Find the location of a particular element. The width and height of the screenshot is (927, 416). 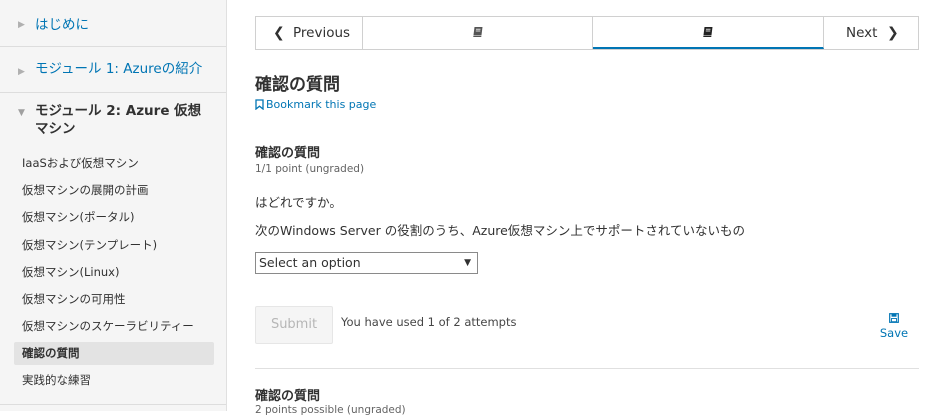

section-module-2: ▼ モジュール 2: Azure 仮想マシン is located at coordinates (113, 121).